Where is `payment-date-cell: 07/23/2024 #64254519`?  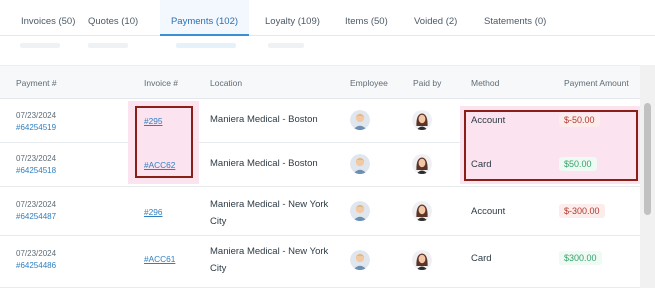 payment-date-cell: 07/23/2024 #64254519 is located at coordinates (36, 122).